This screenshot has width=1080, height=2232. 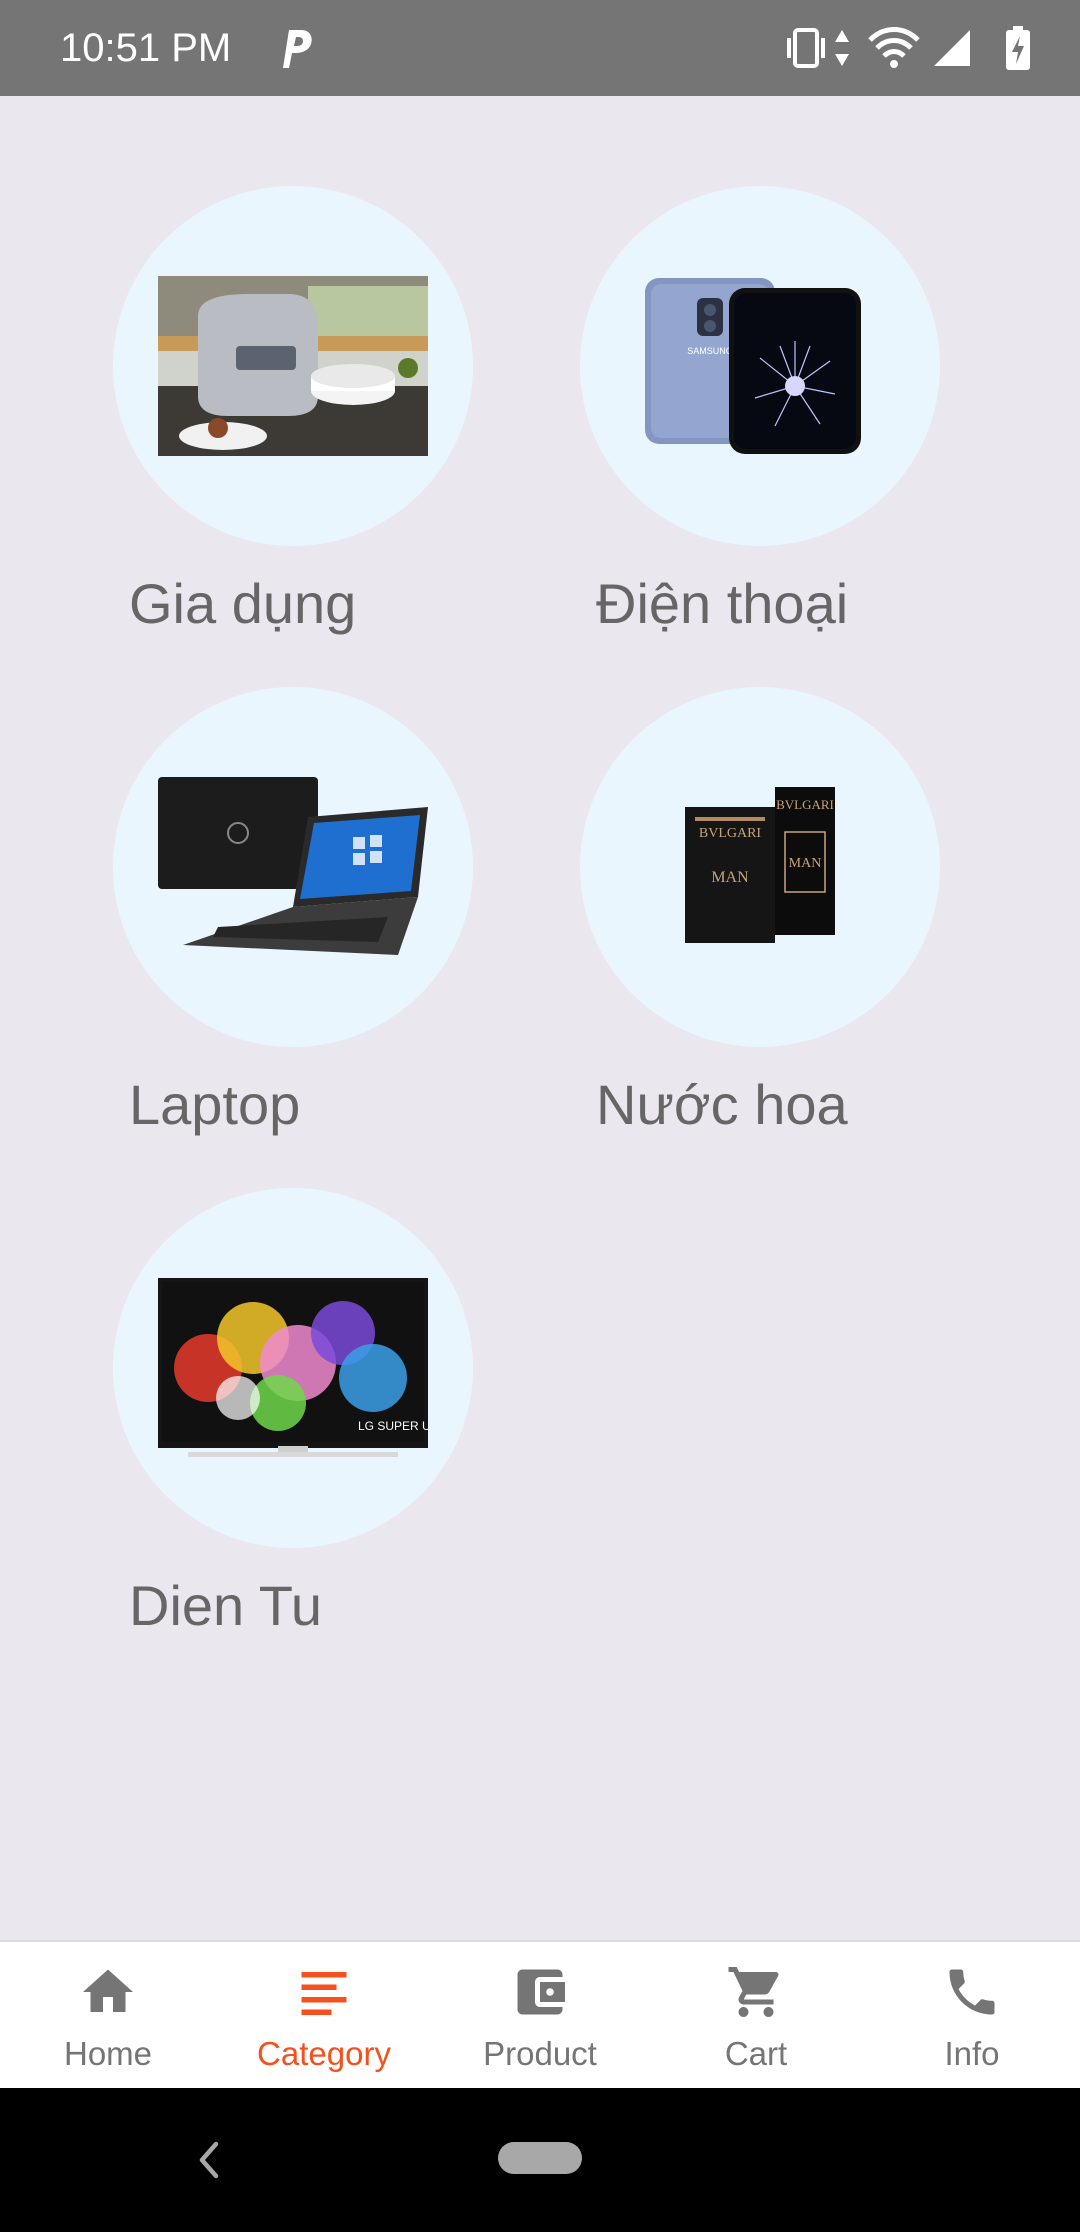 I want to click on battery-charging-icon, so click(x=1018, y=48).